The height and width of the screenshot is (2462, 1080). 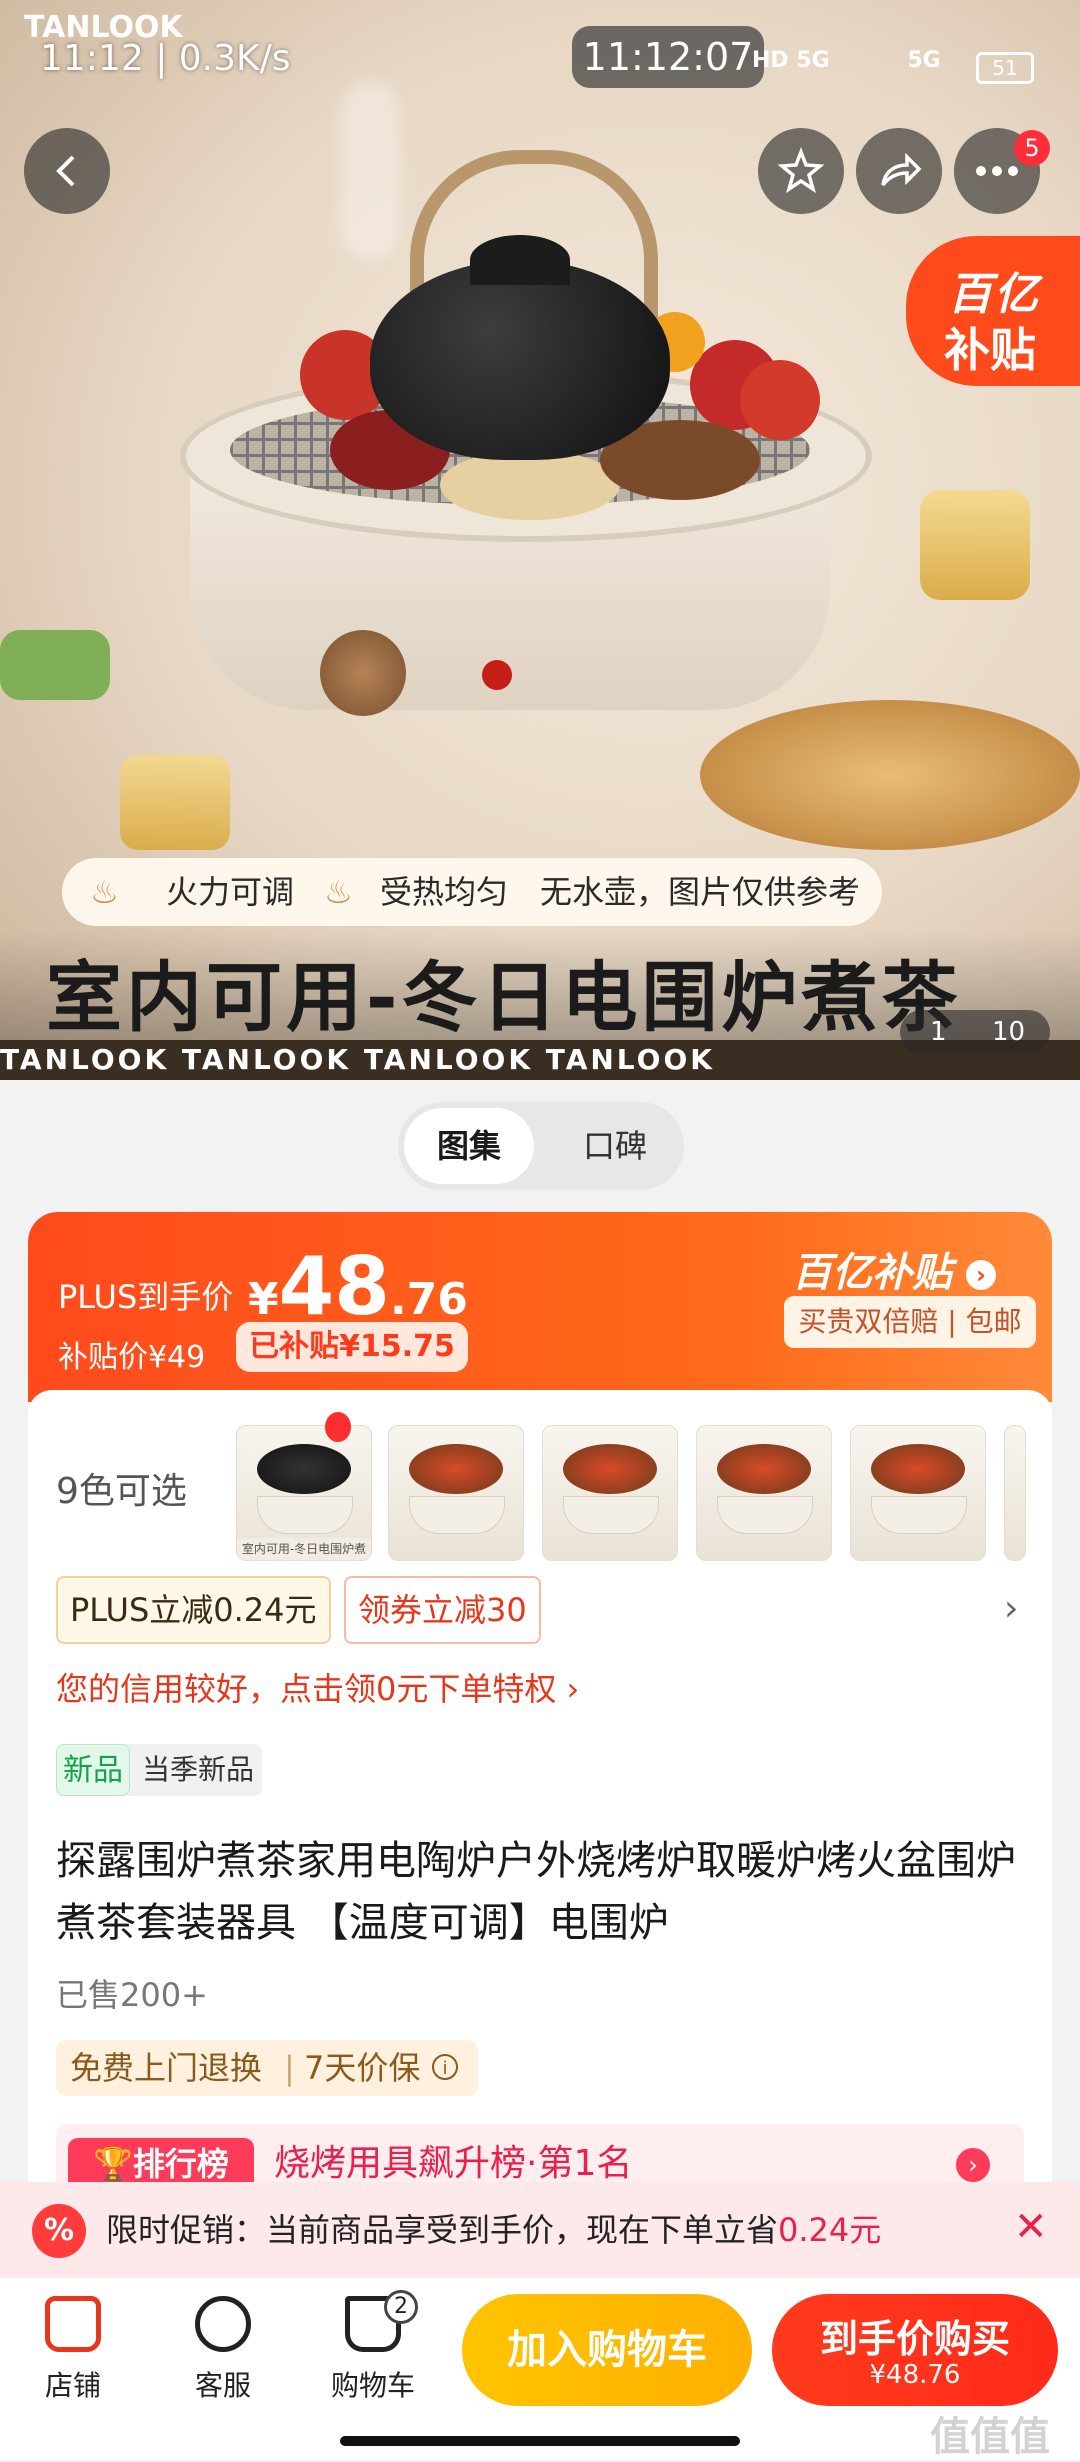 What do you see at coordinates (93, 1770) in the screenshot?
I see `new-badge: 新品` at bounding box center [93, 1770].